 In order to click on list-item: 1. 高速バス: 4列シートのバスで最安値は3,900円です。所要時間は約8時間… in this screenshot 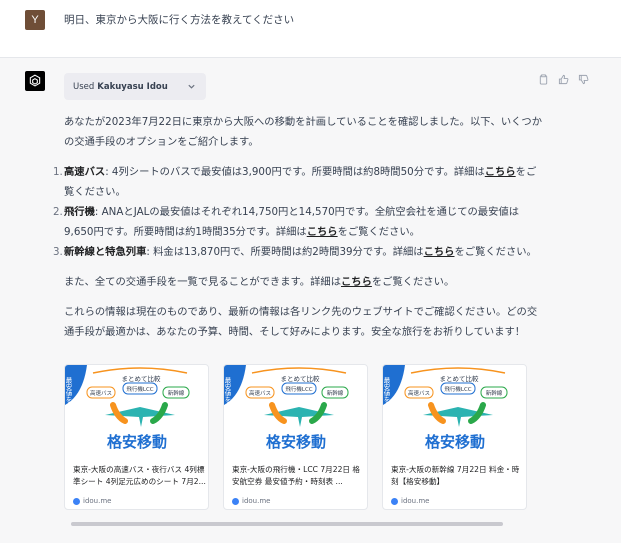, I will do `click(298, 182)`.